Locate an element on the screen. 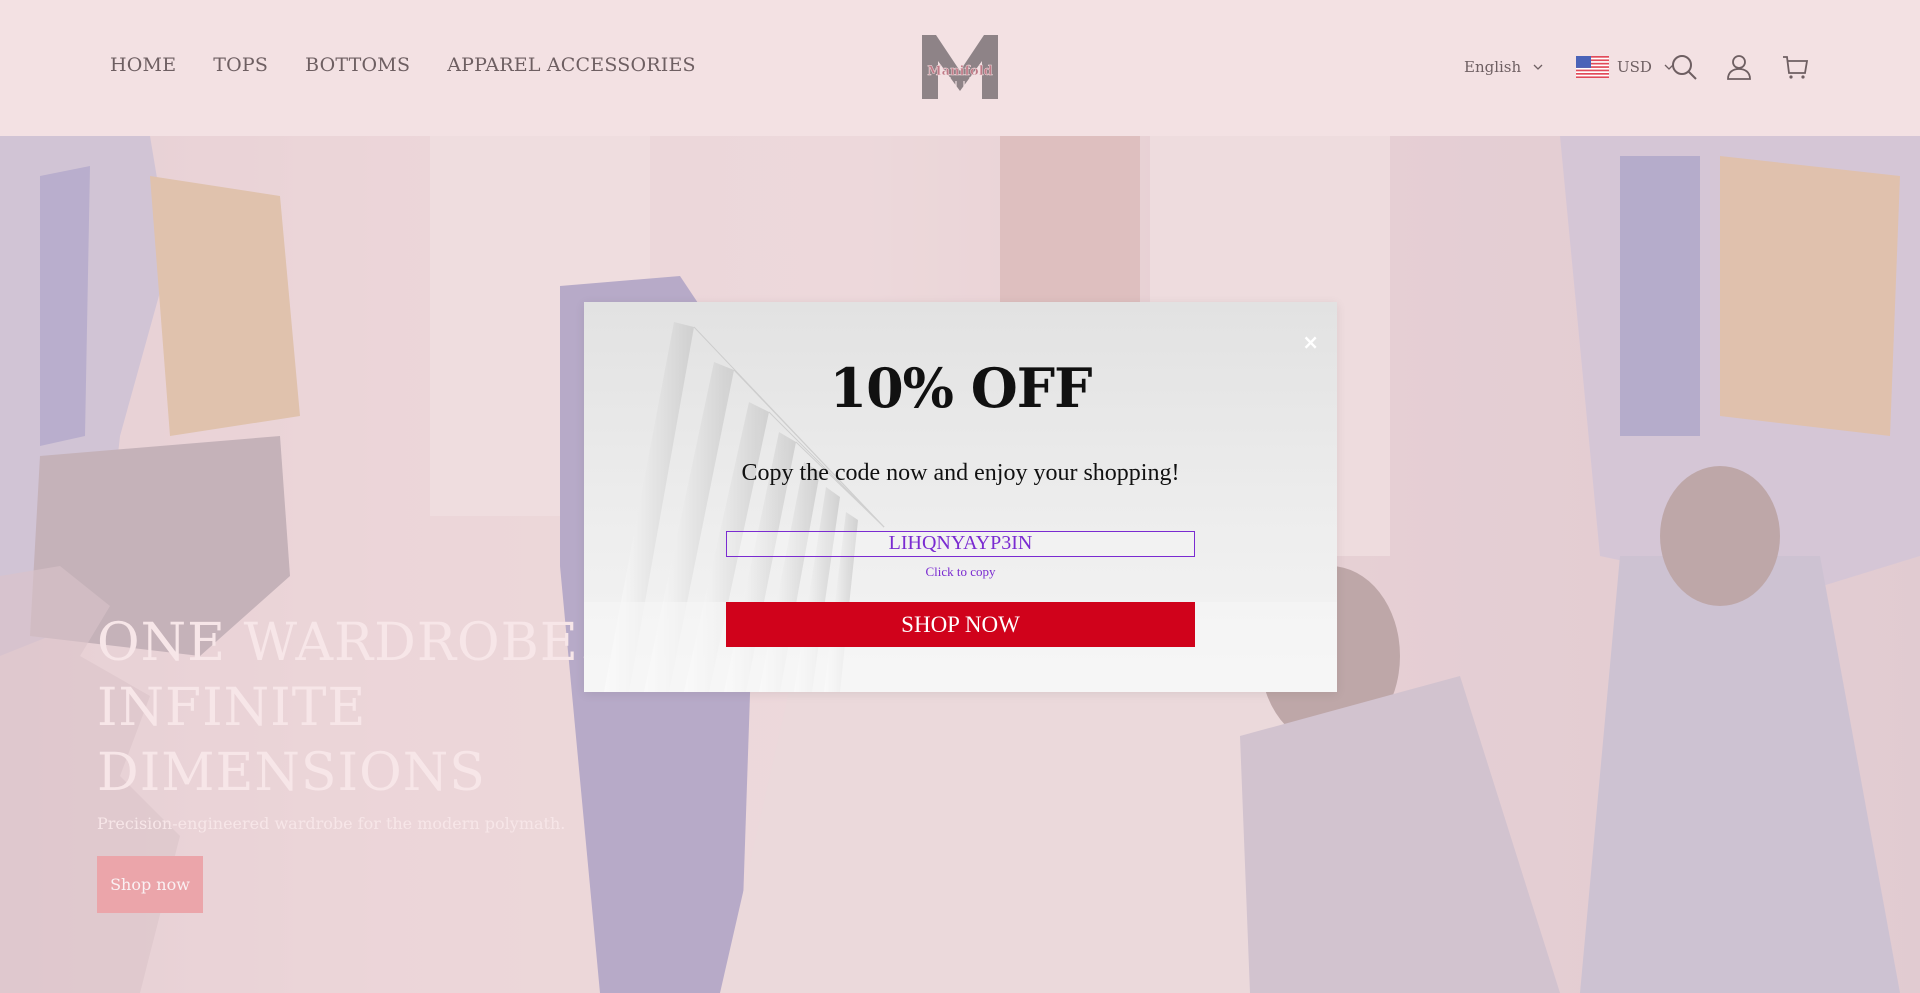 This screenshot has width=1920, height=993. nav-tops: TOPS is located at coordinates (240, 65).